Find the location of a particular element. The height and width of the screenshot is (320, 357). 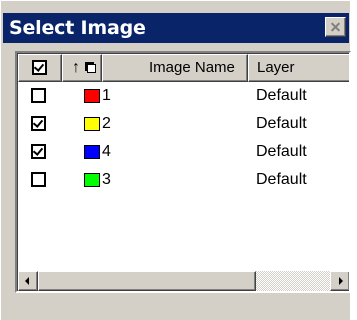

header-layer: Layer is located at coordinates (298, 68).